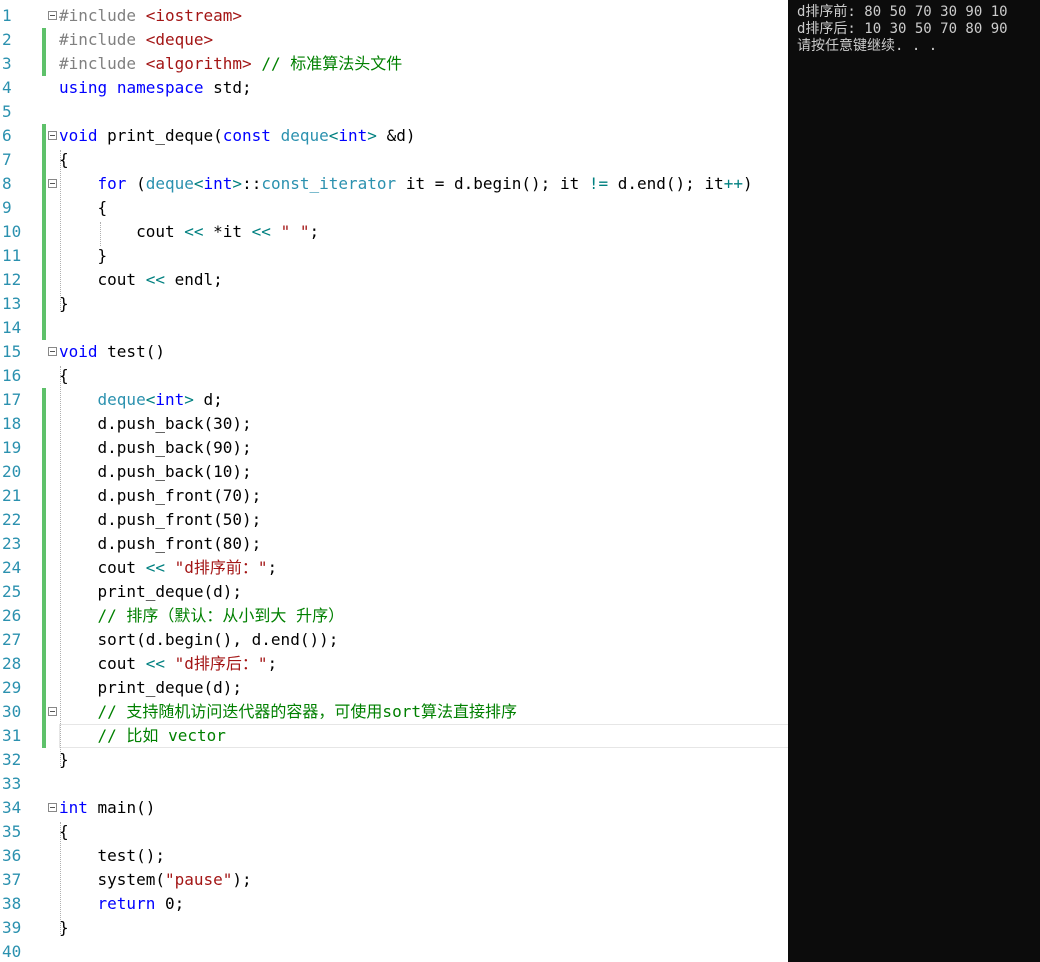 The width and height of the screenshot is (1040, 962). What do you see at coordinates (394, 112) in the screenshot?
I see `code-line: 5` at bounding box center [394, 112].